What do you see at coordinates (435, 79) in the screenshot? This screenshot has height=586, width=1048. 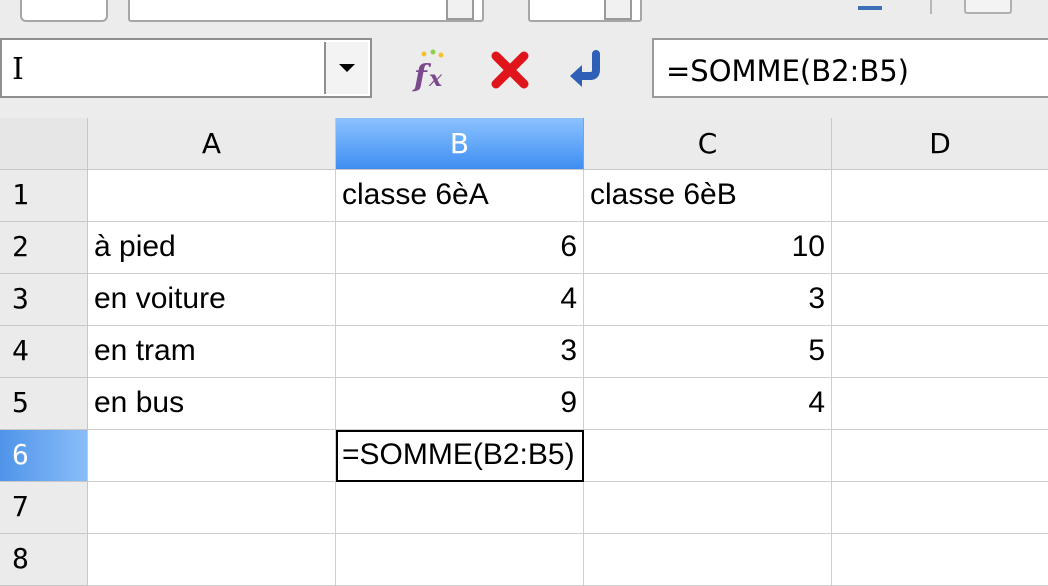 I see `svg-text: x` at bounding box center [435, 79].